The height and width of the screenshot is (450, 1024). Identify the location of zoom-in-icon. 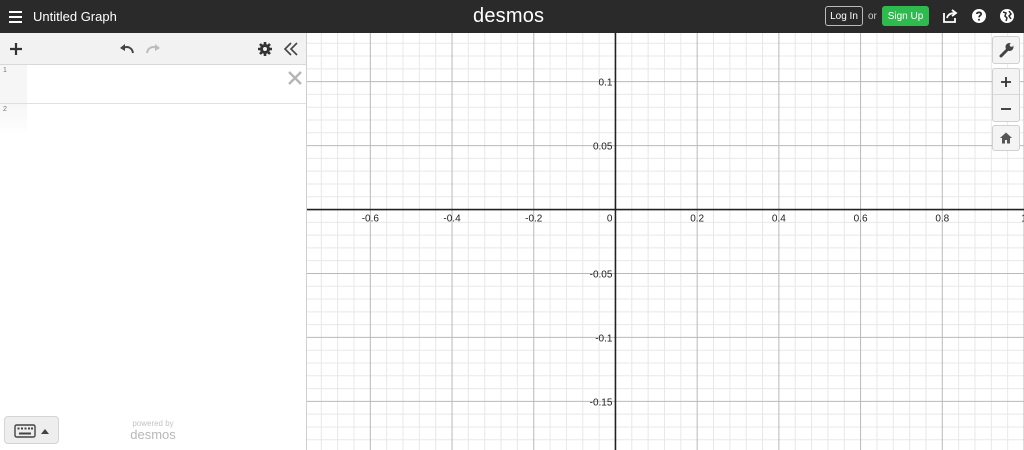
(1006, 82).